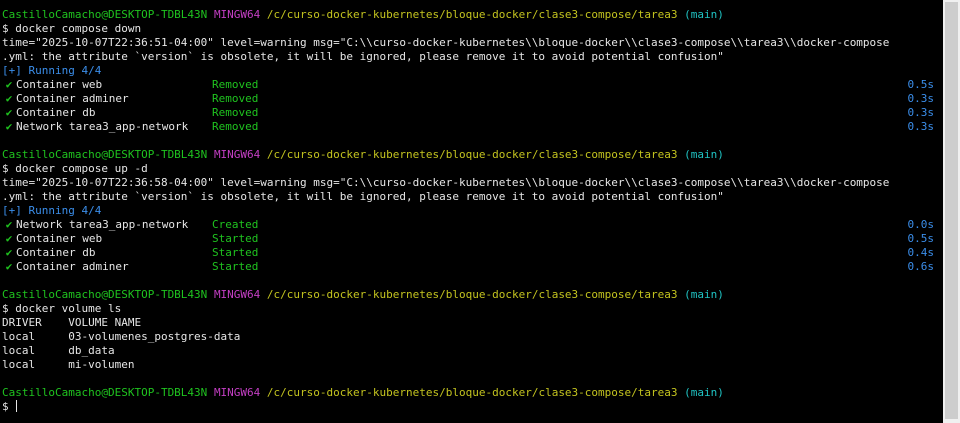  Describe the element at coordinates (17, 406) in the screenshot. I see `text-cursor` at that location.